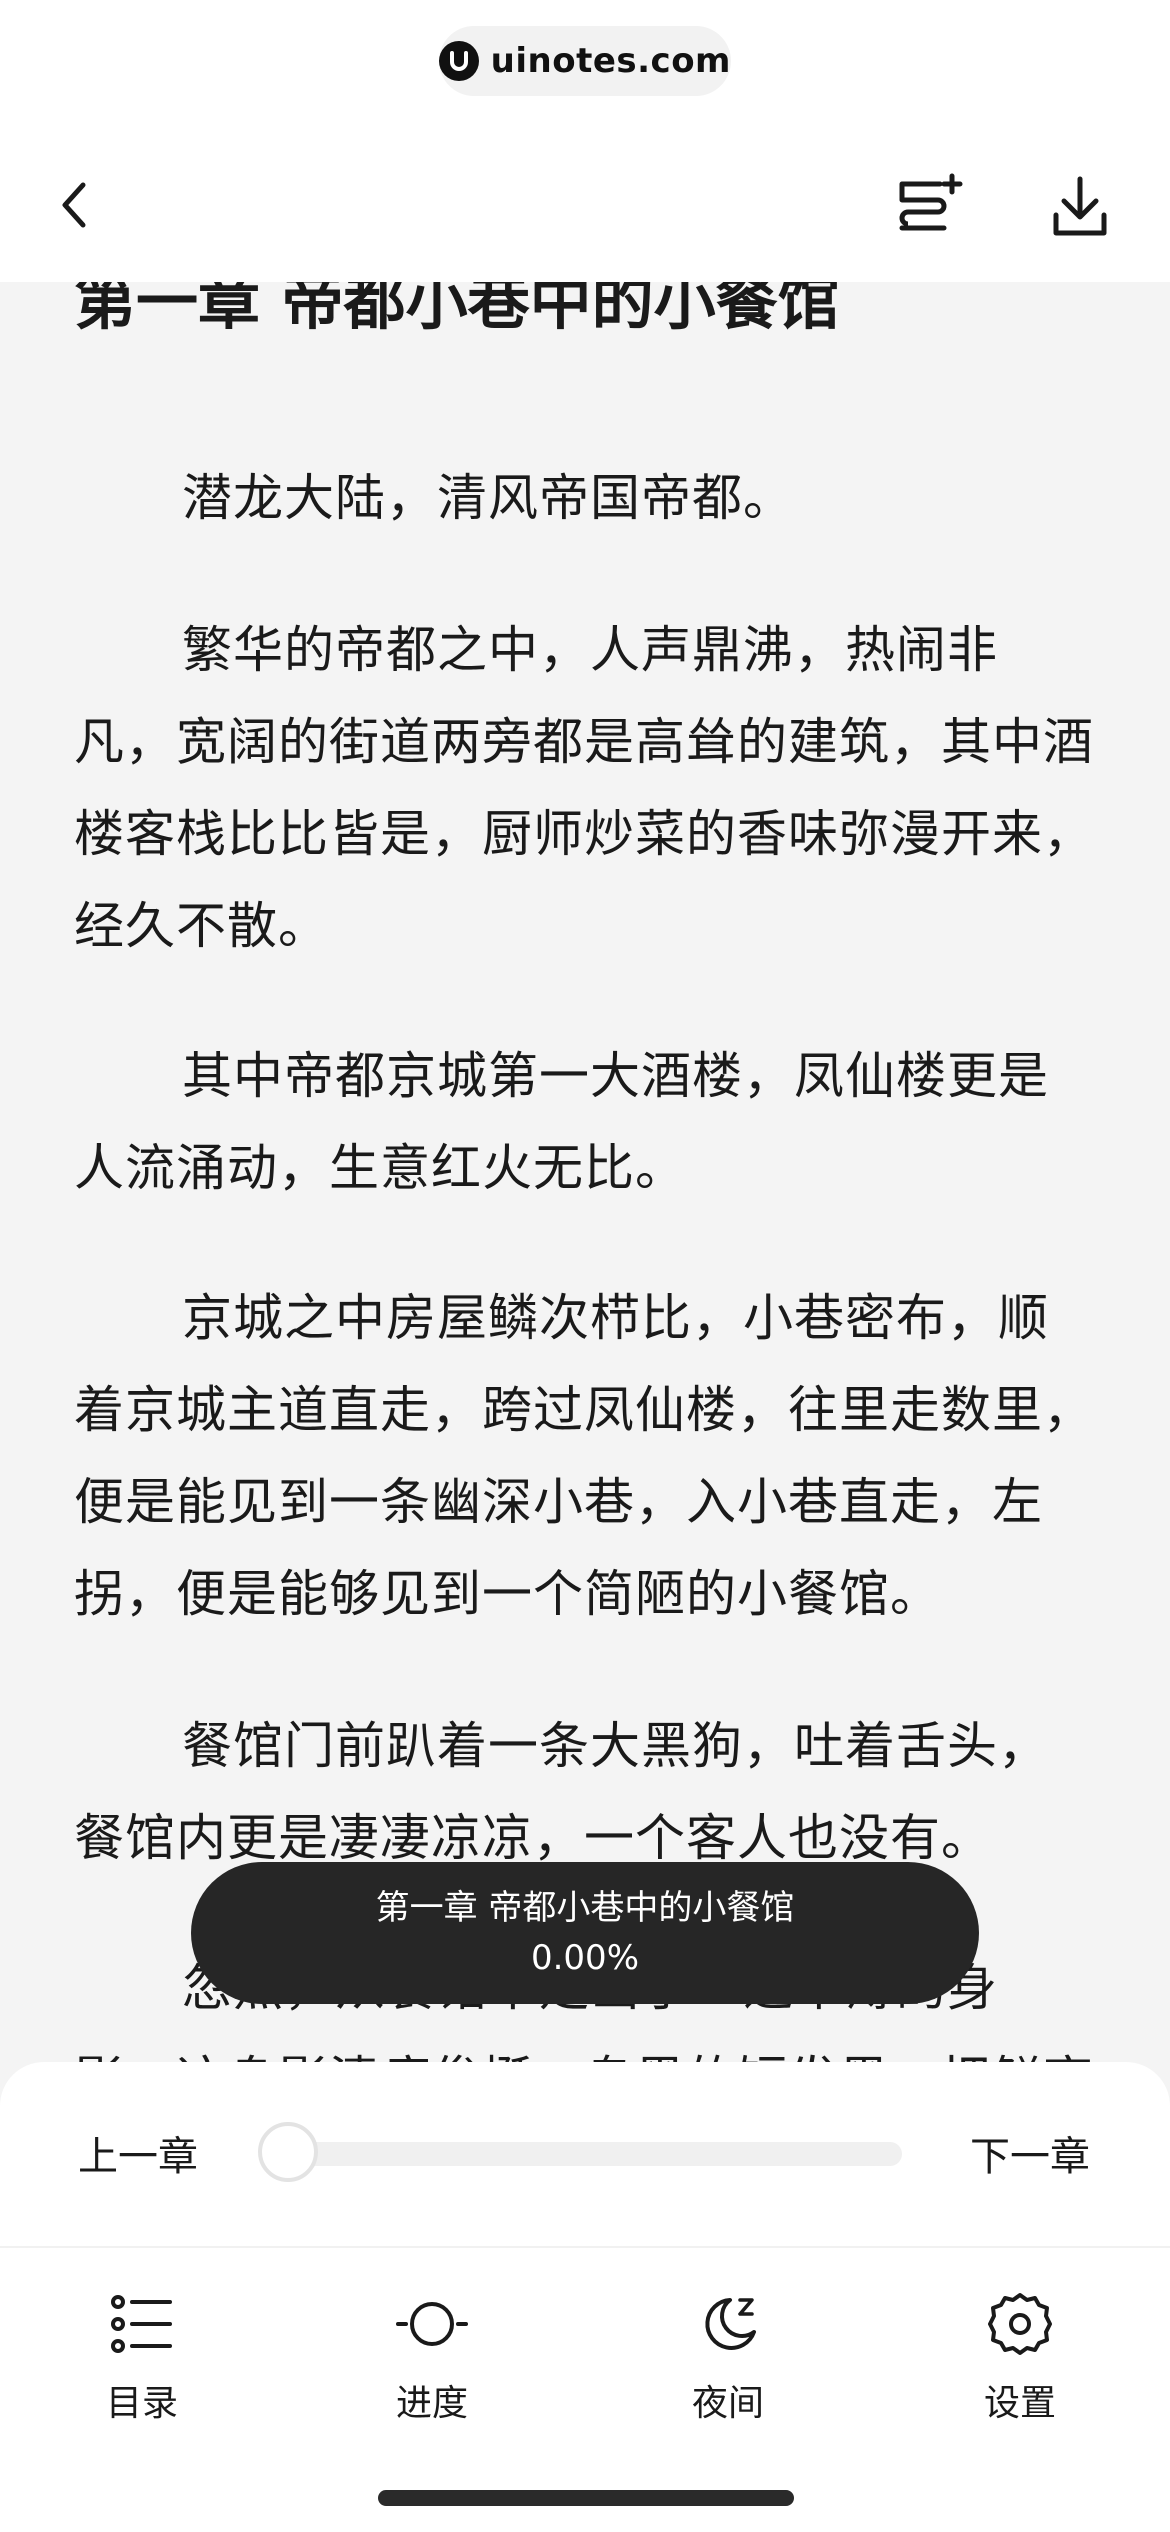  Describe the element at coordinates (728, 2324) in the screenshot. I see `moon-icon` at that location.